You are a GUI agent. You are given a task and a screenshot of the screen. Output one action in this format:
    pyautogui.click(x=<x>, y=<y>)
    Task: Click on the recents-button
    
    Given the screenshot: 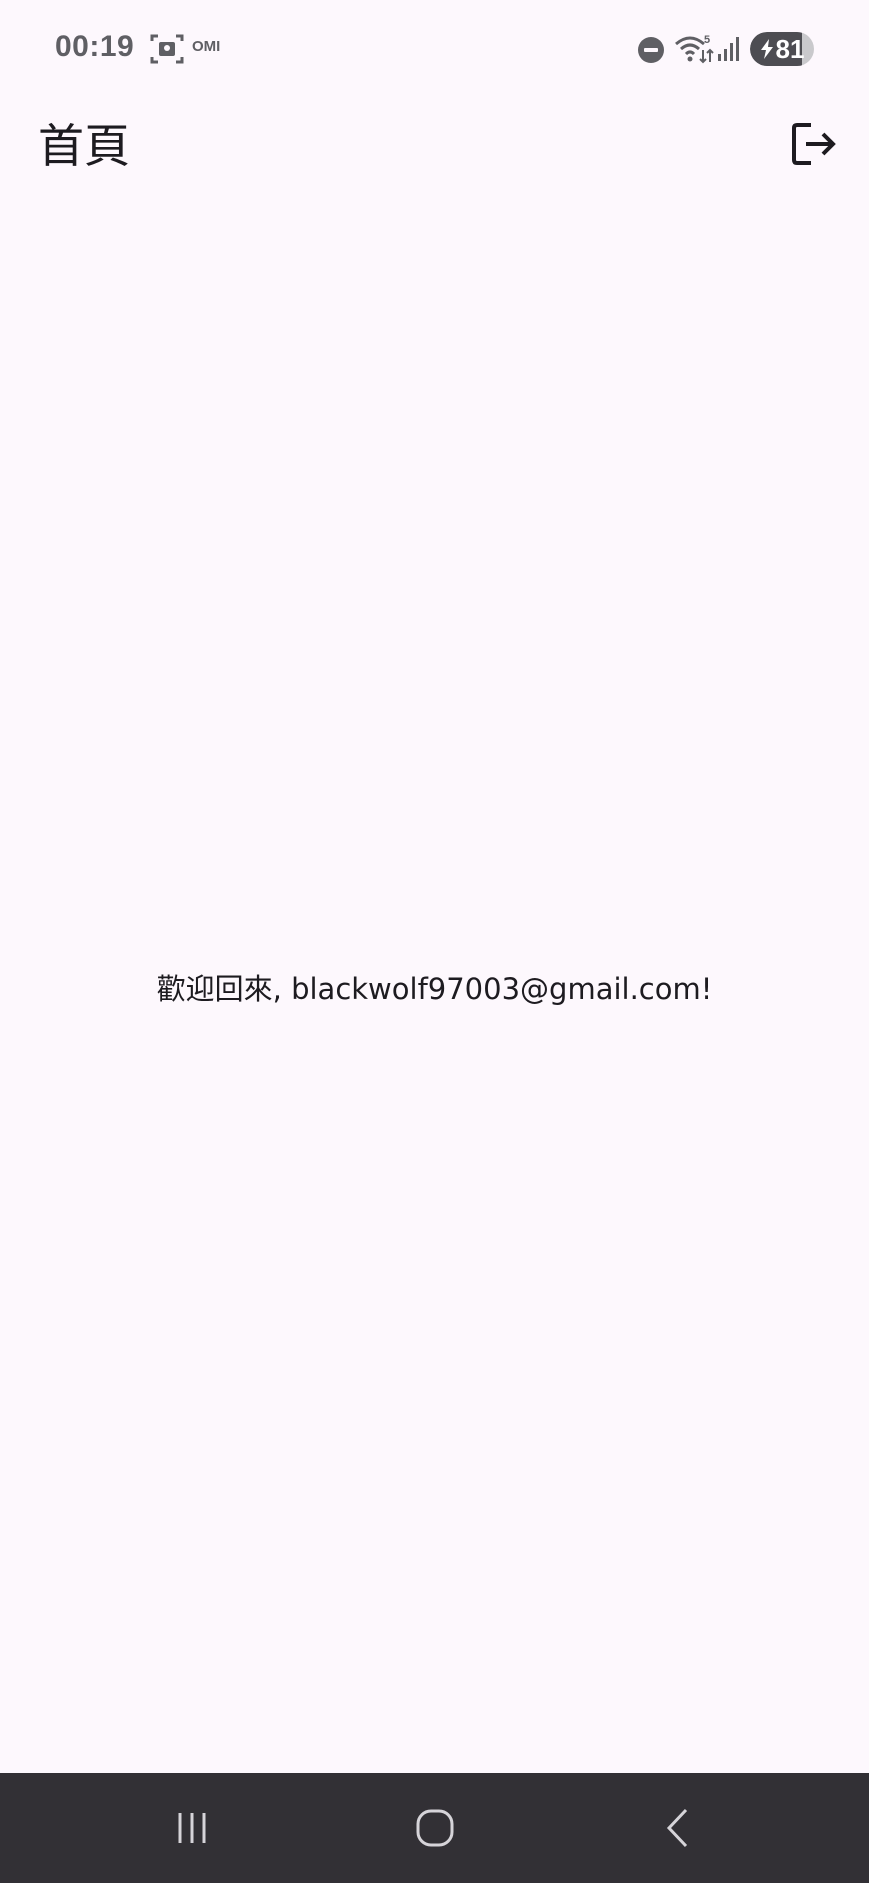 What is the action you would take?
    pyautogui.click(x=192, y=1828)
    